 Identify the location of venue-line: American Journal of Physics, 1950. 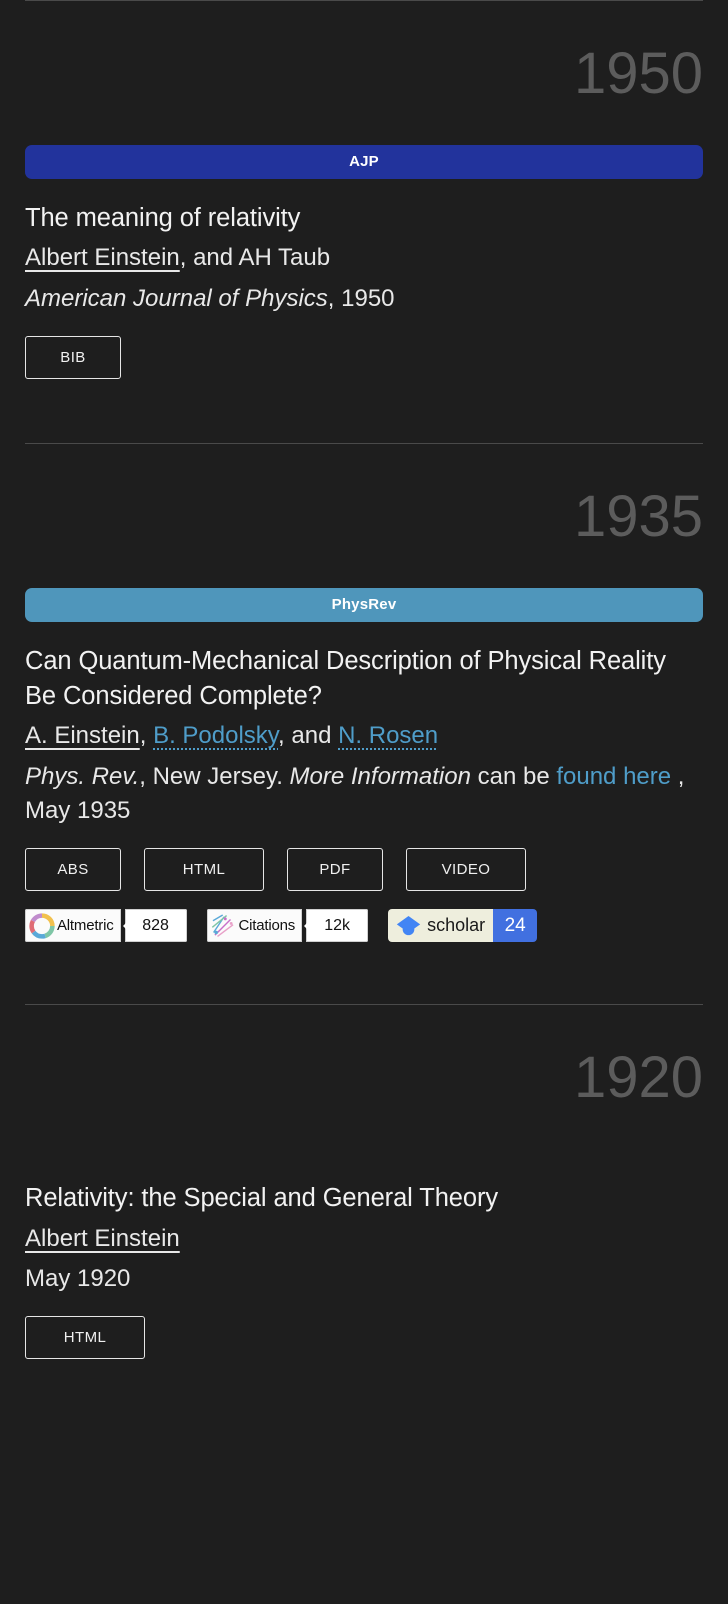
(364, 299).